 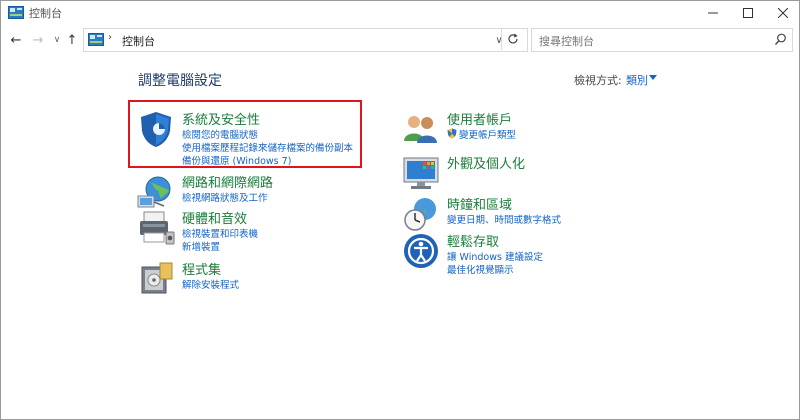 I want to click on maximize-button, so click(x=747, y=13).